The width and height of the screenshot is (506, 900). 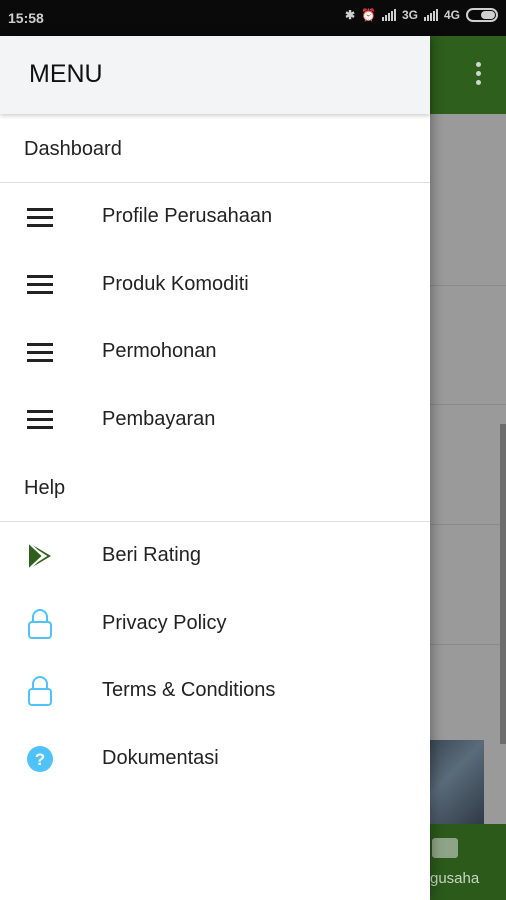 I want to click on briefcase-icon, so click(x=445, y=848).